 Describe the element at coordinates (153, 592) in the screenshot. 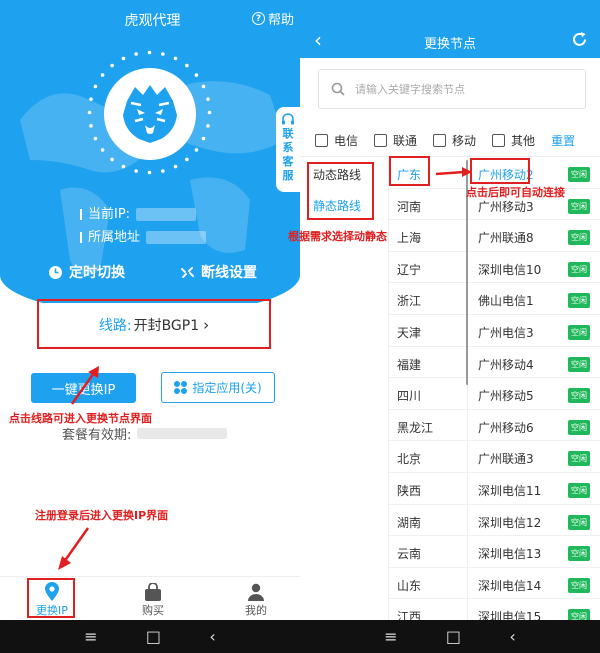

I see `shopping-bag-icon` at that location.